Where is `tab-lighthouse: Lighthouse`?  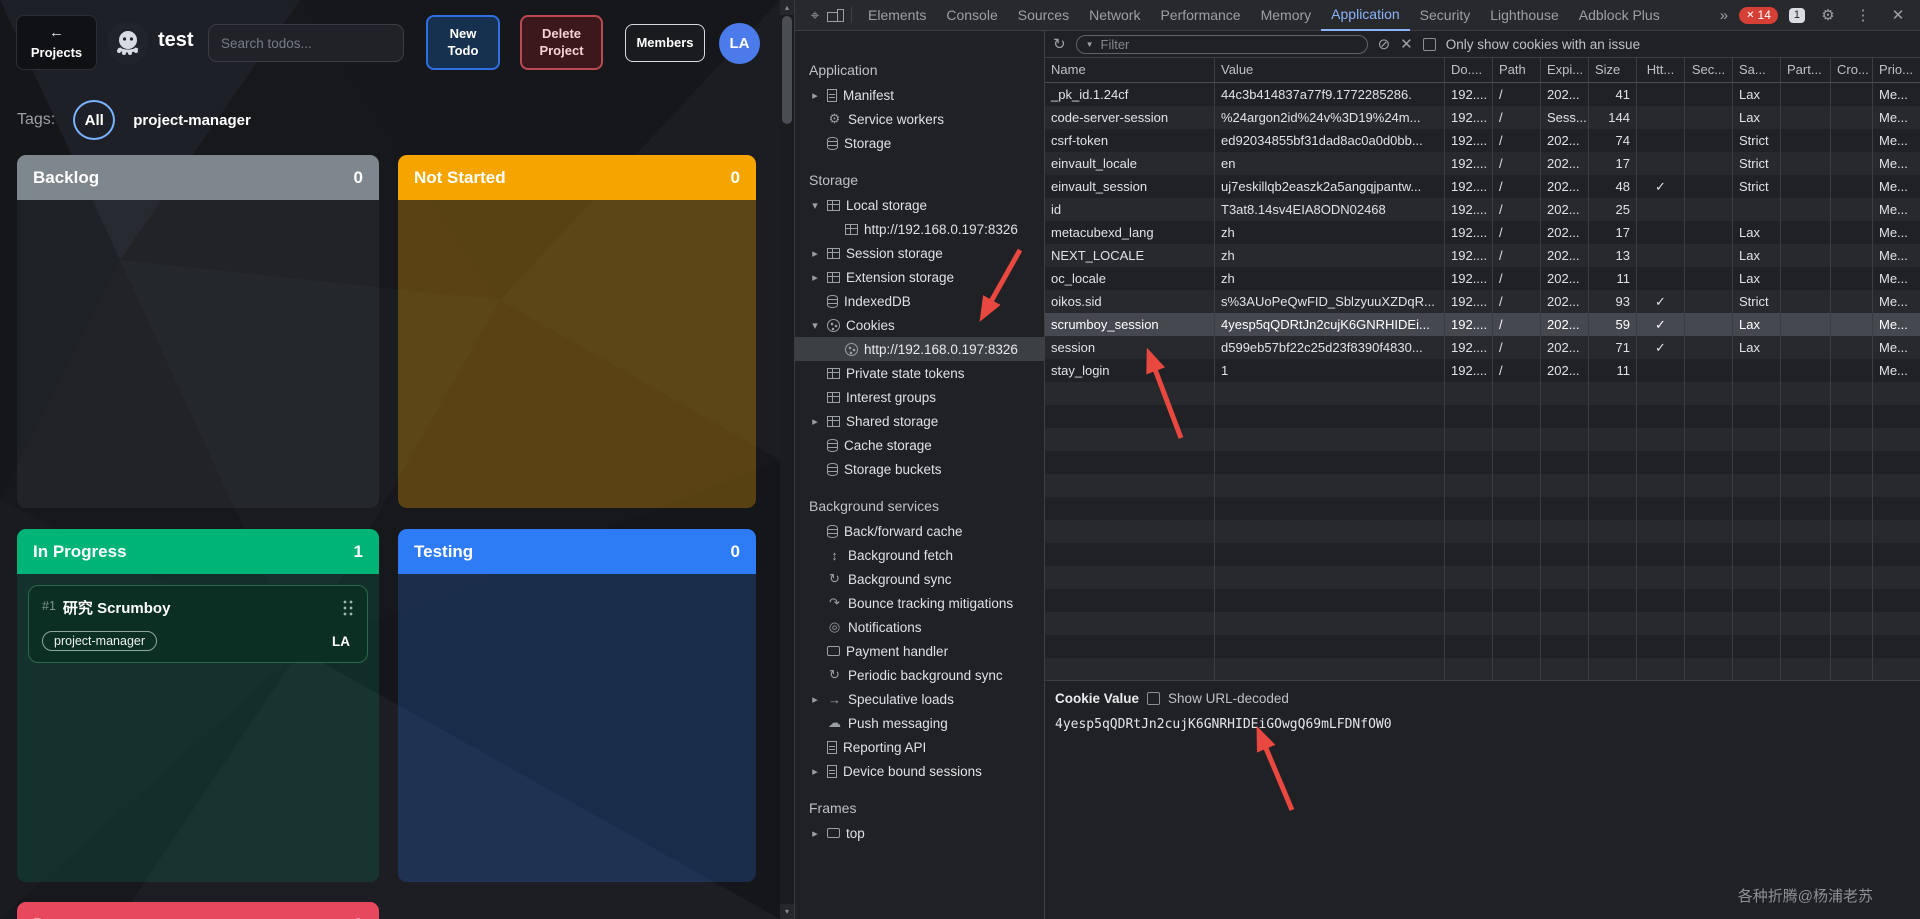
tab-lighthouse: Lighthouse is located at coordinates (1524, 15).